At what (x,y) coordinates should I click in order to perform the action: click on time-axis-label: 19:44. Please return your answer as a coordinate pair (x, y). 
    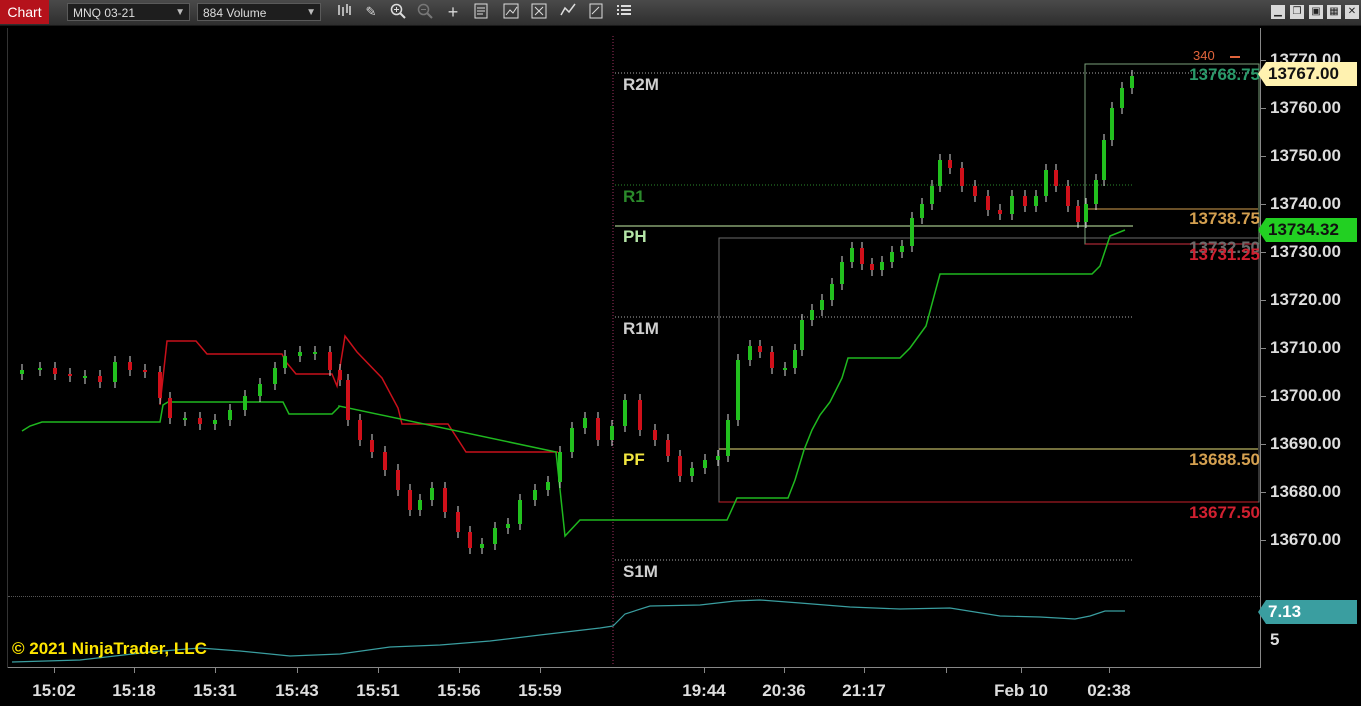
    Looking at the image, I should click on (704, 690).